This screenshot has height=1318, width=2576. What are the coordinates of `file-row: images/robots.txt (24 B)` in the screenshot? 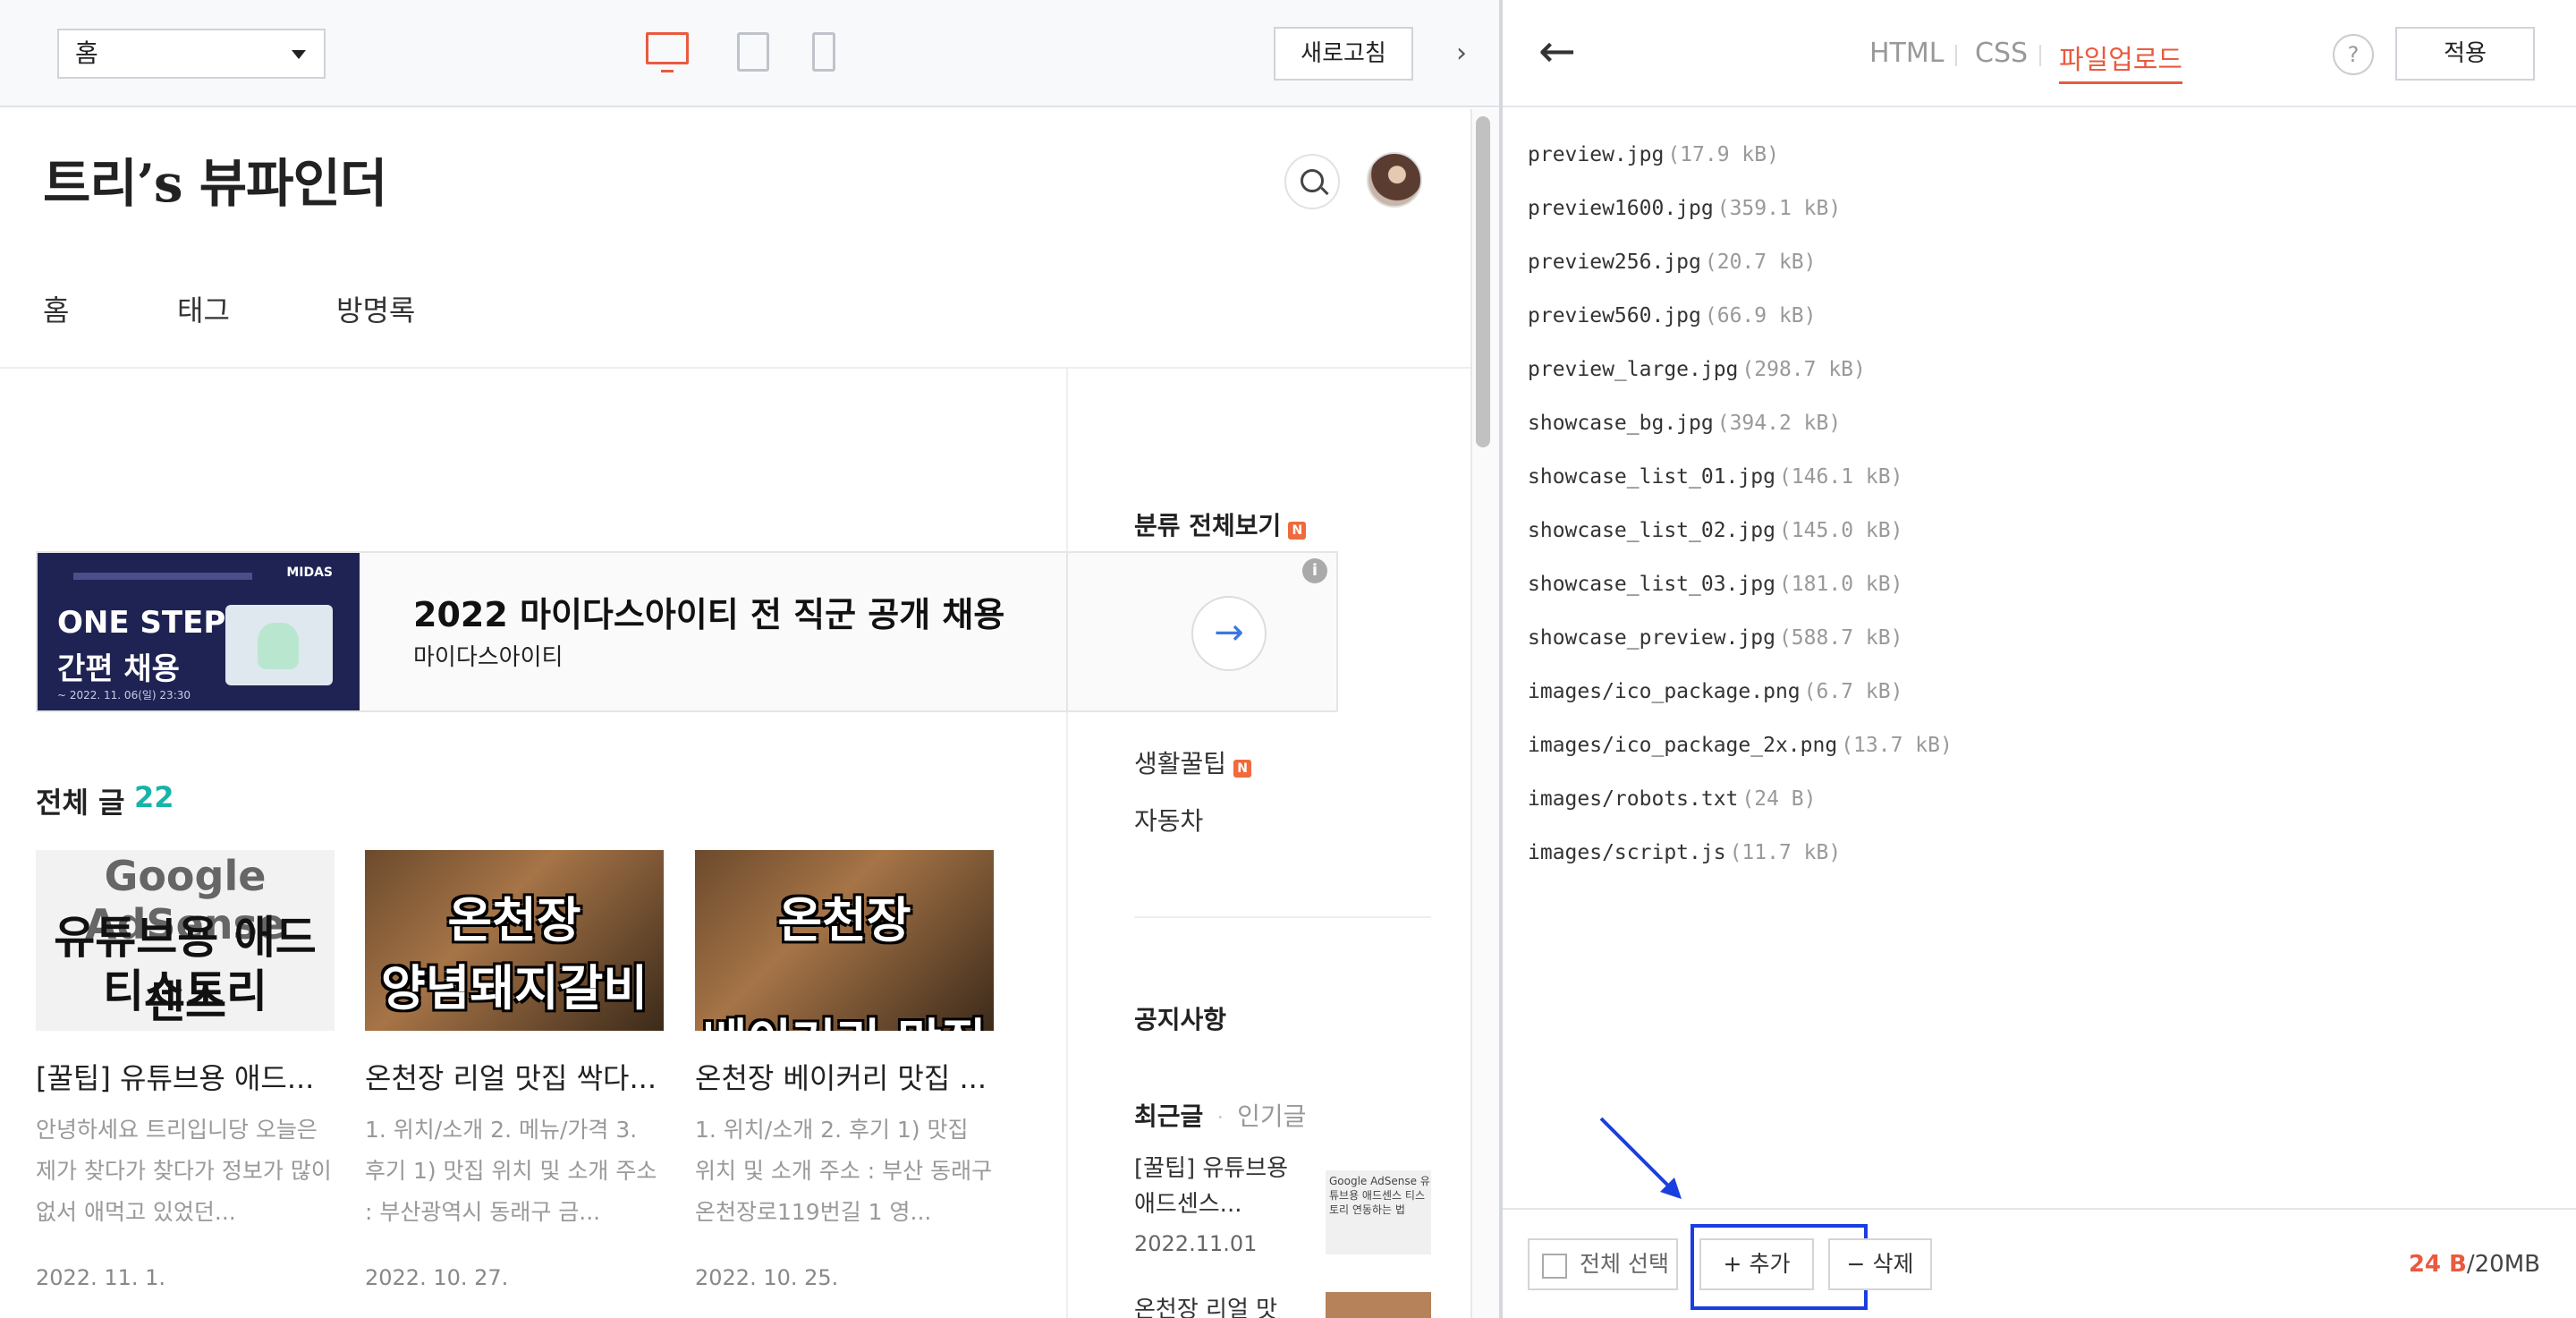 It's located at (1740, 805).